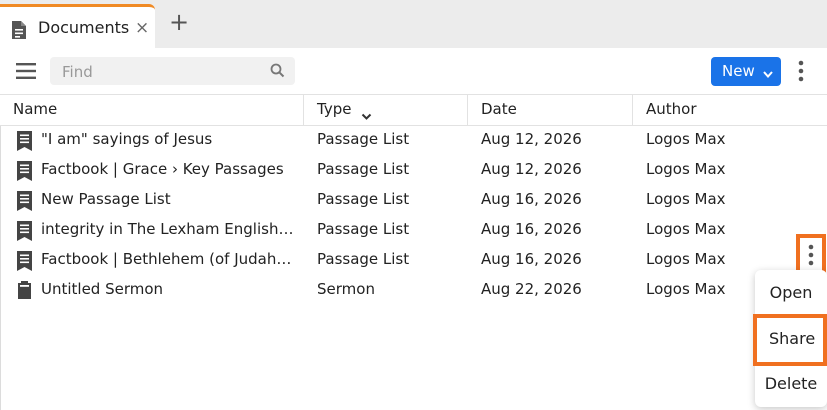 This screenshot has width=827, height=410. Describe the element at coordinates (162, 72) in the screenshot. I see `find-input` at that location.